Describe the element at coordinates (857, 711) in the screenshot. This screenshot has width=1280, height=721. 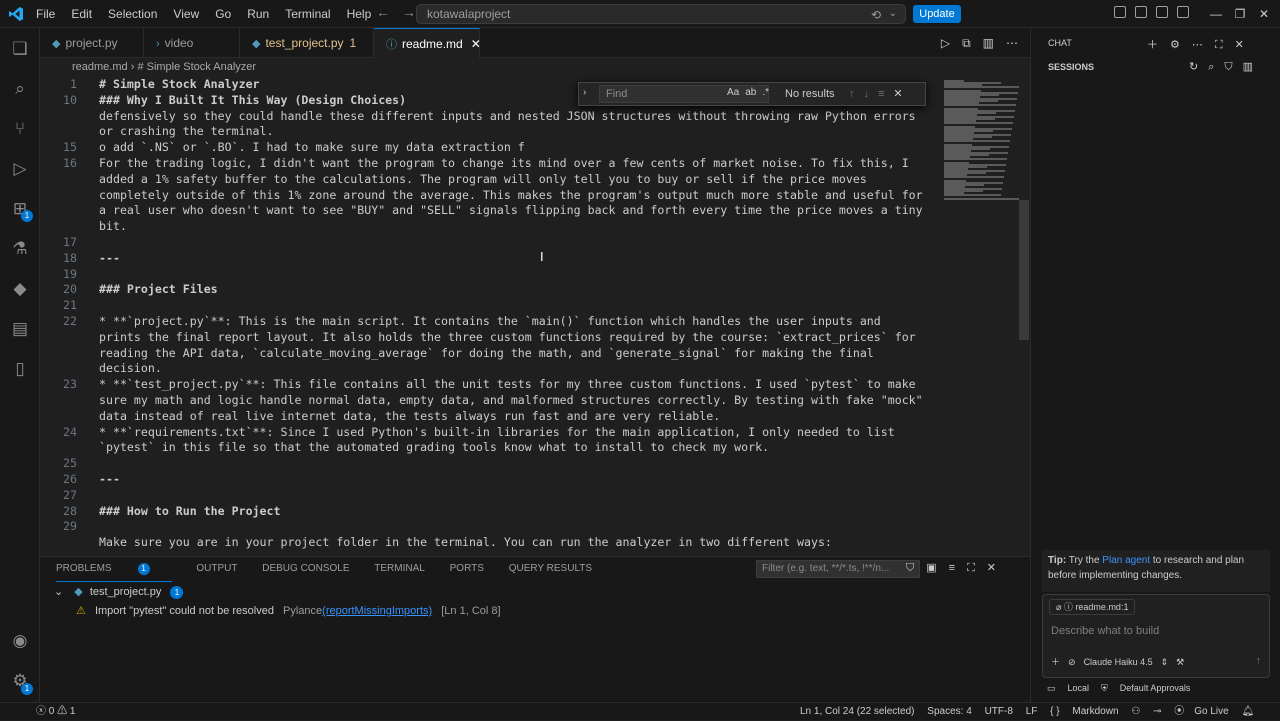
I see `cursor-position: Ln 1, Col 24 (22 selected)` at that location.